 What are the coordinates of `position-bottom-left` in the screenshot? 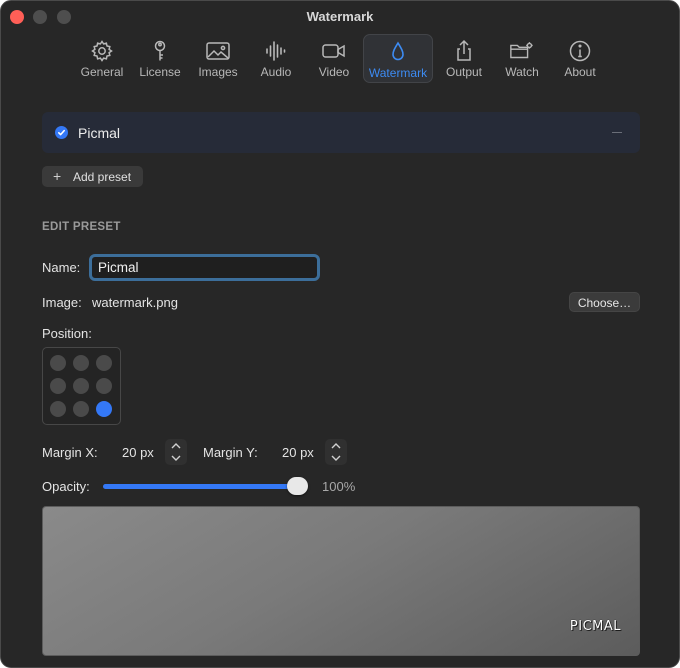 It's located at (58, 409).